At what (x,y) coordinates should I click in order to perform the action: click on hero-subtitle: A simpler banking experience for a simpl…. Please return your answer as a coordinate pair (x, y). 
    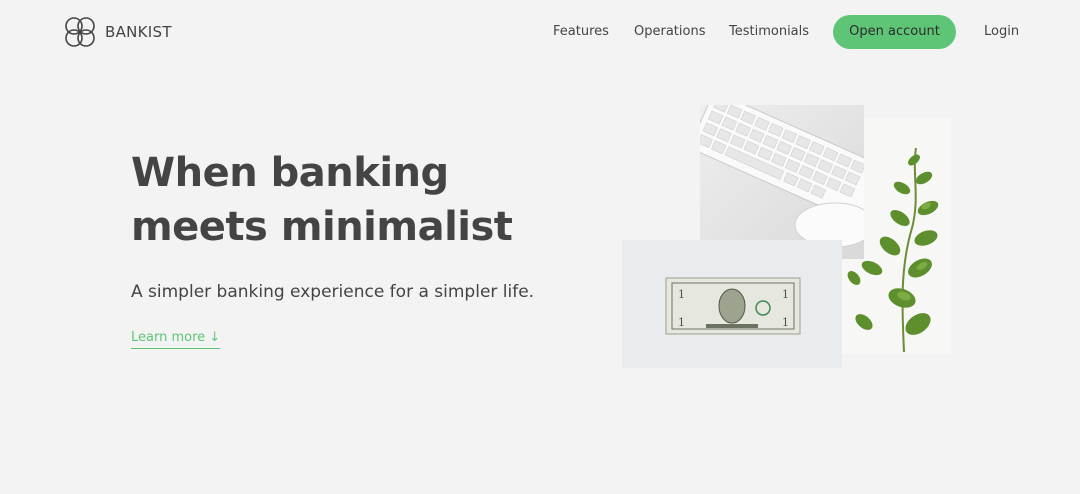
    Looking at the image, I should click on (333, 292).